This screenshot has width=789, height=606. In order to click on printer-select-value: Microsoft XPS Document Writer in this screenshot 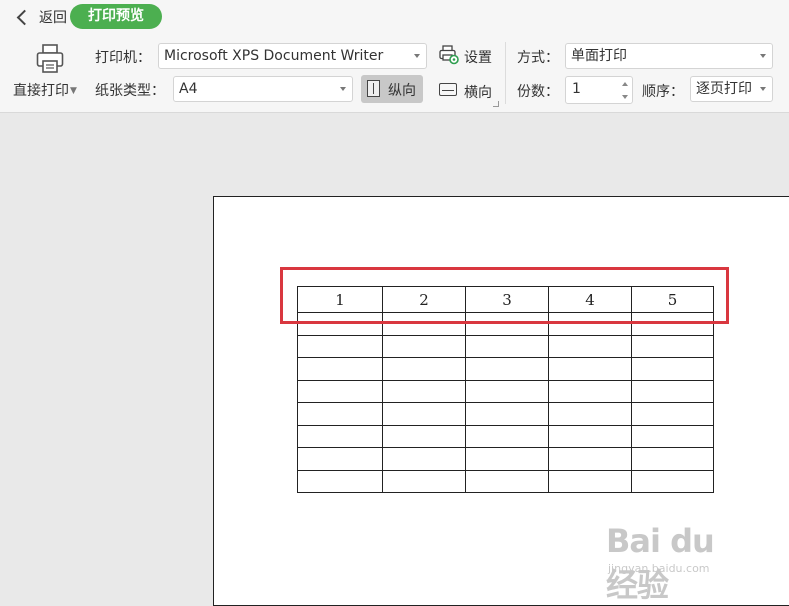, I will do `click(274, 56)`.